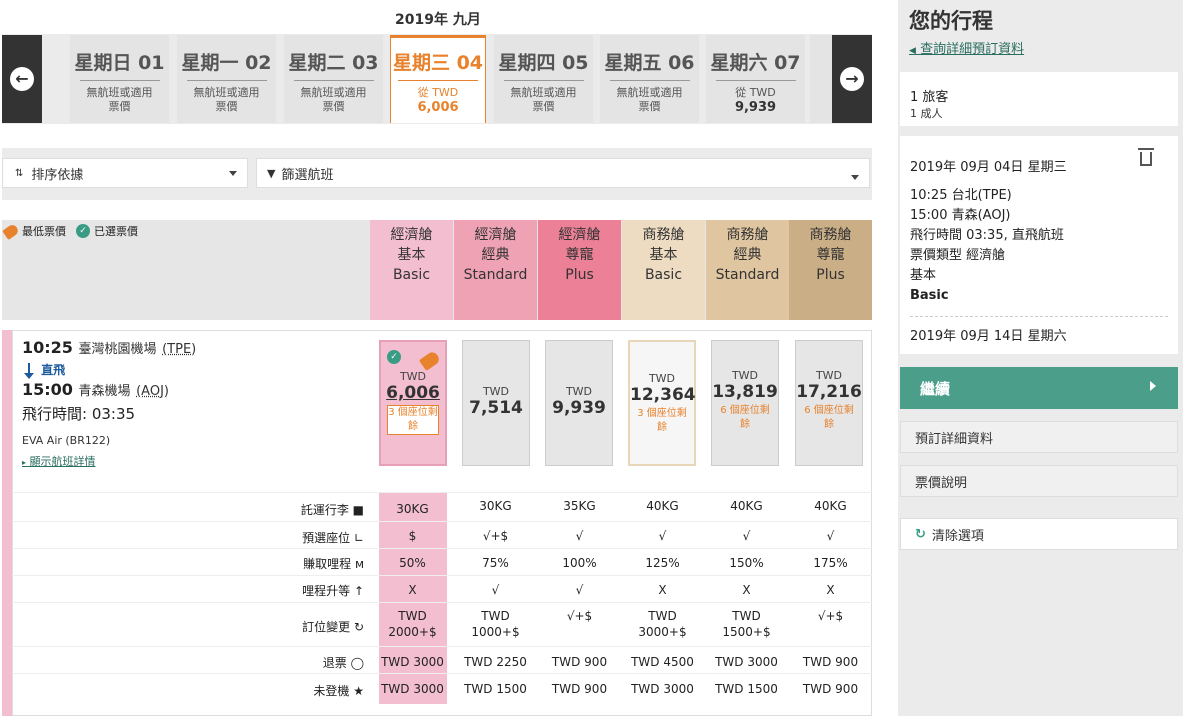 Image resolution: width=1183 pixels, height=716 pixels. What do you see at coordinates (543, 63) in the screenshot?
I see `day-label: 星期四 05` at bounding box center [543, 63].